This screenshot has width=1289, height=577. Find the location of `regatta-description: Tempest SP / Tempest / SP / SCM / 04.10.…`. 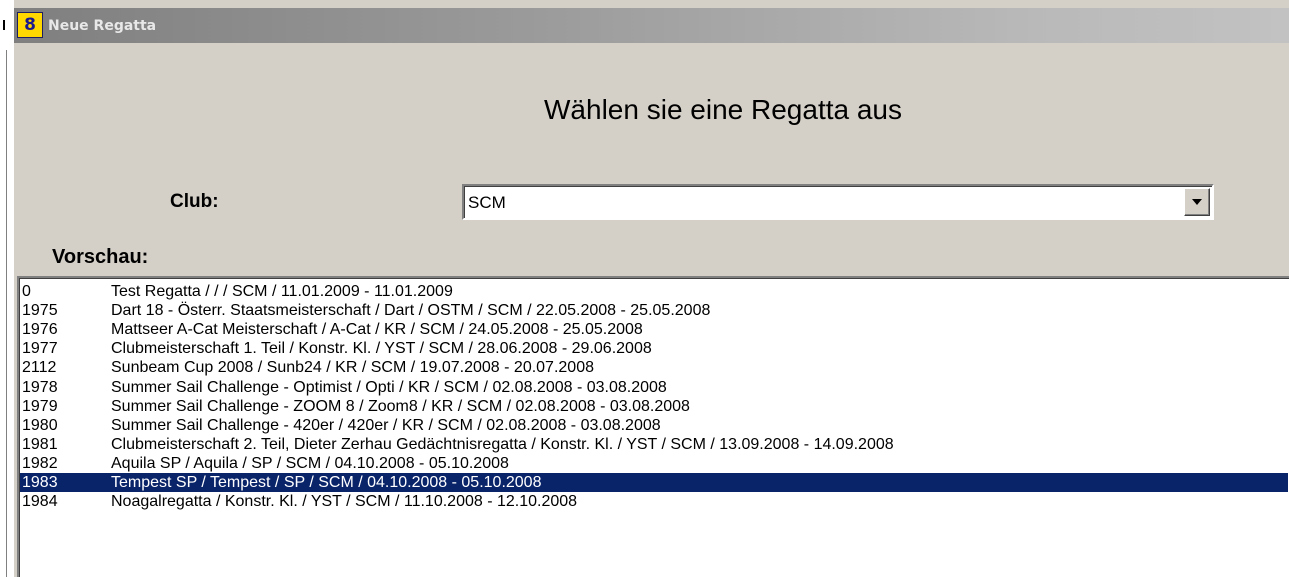

regatta-description: Tempest SP / Tempest / SP / SCM / 04.10.… is located at coordinates (326, 482).